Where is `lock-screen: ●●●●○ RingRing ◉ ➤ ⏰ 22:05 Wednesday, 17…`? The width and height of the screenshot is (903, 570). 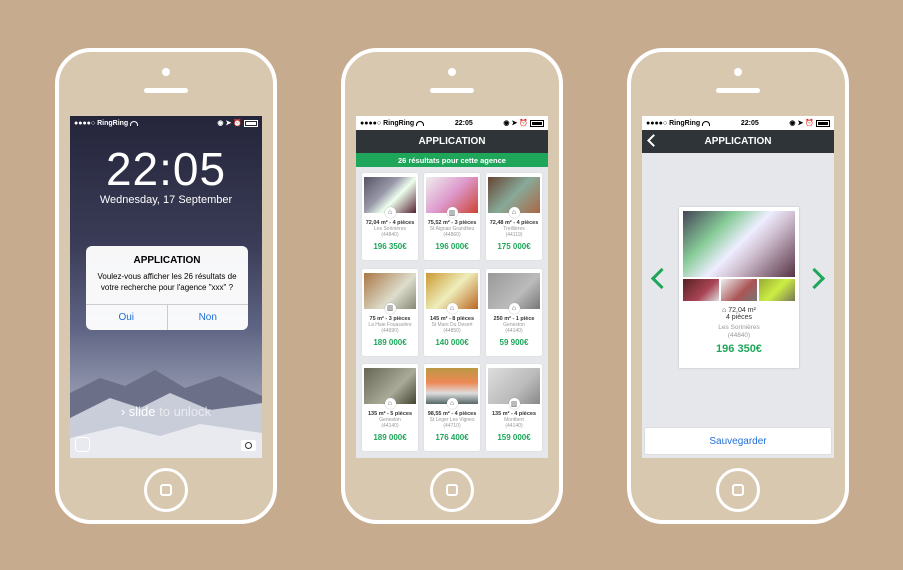 lock-screen: ●●●●○ RingRing ◉ ➤ ⏰ 22:05 Wednesday, 17… is located at coordinates (166, 287).